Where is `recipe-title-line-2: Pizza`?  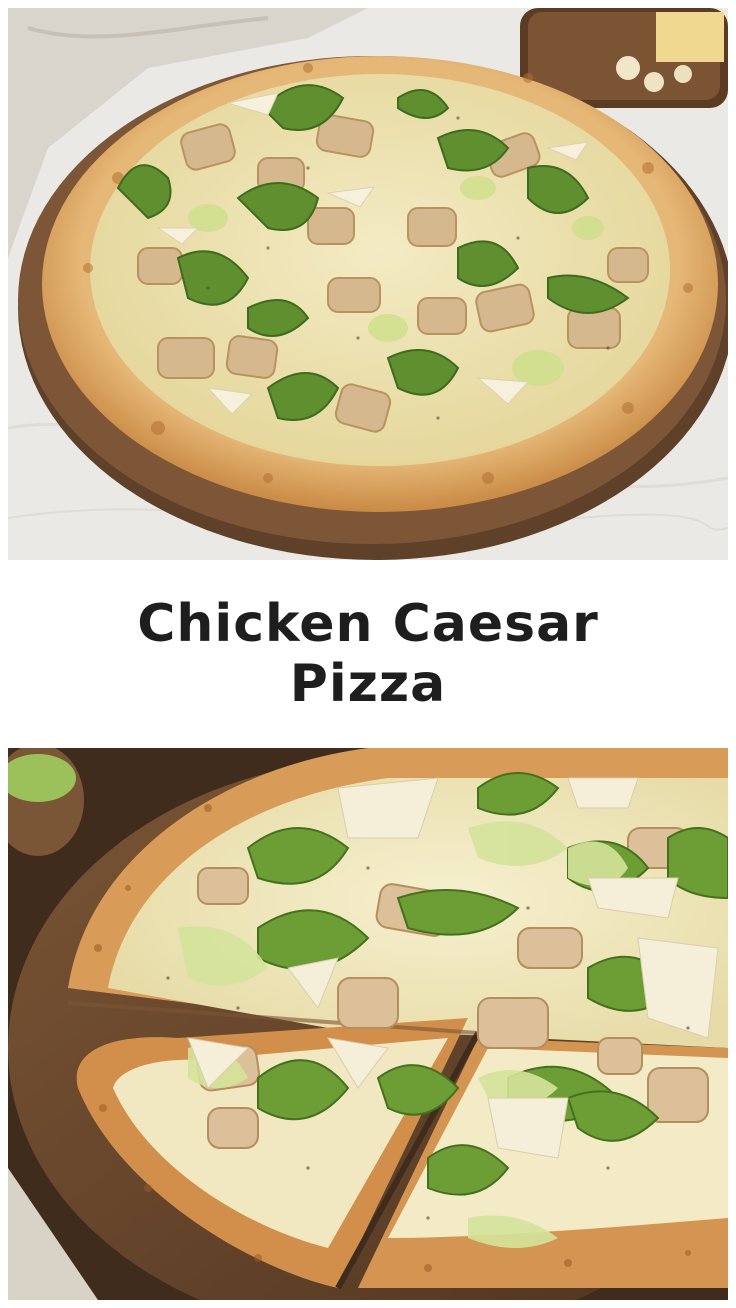
recipe-title-line-2: Pizza is located at coordinates (368, 684).